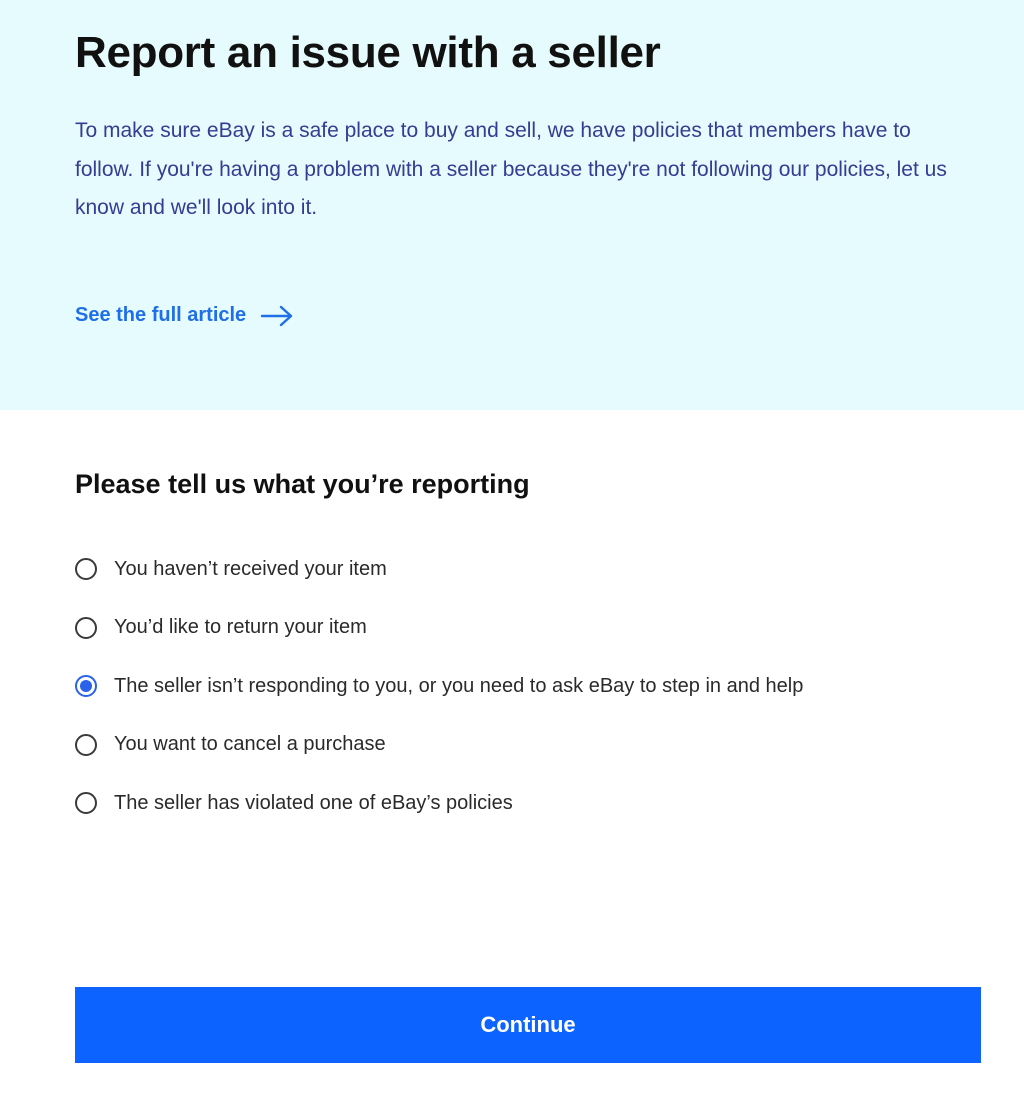 Image resolution: width=1024 pixels, height=1094 pixels. What do you see at coordinates (250, 744) in the screenshot?
I see `option-label: You want to cancel a purchase` at bounding box center [250, 744].